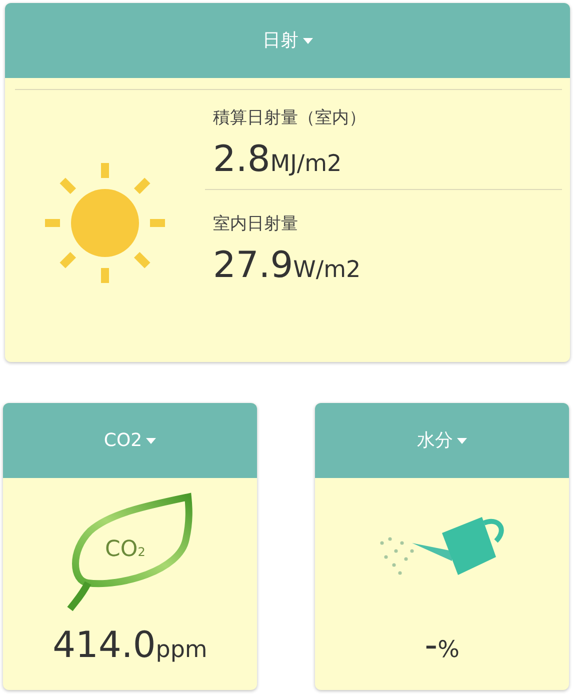 The width and height of the screenshot is (573, 696). Describe the element at coordinates (130, 440) in the screenshot. I see `dropdown-header: CO2` at that location.